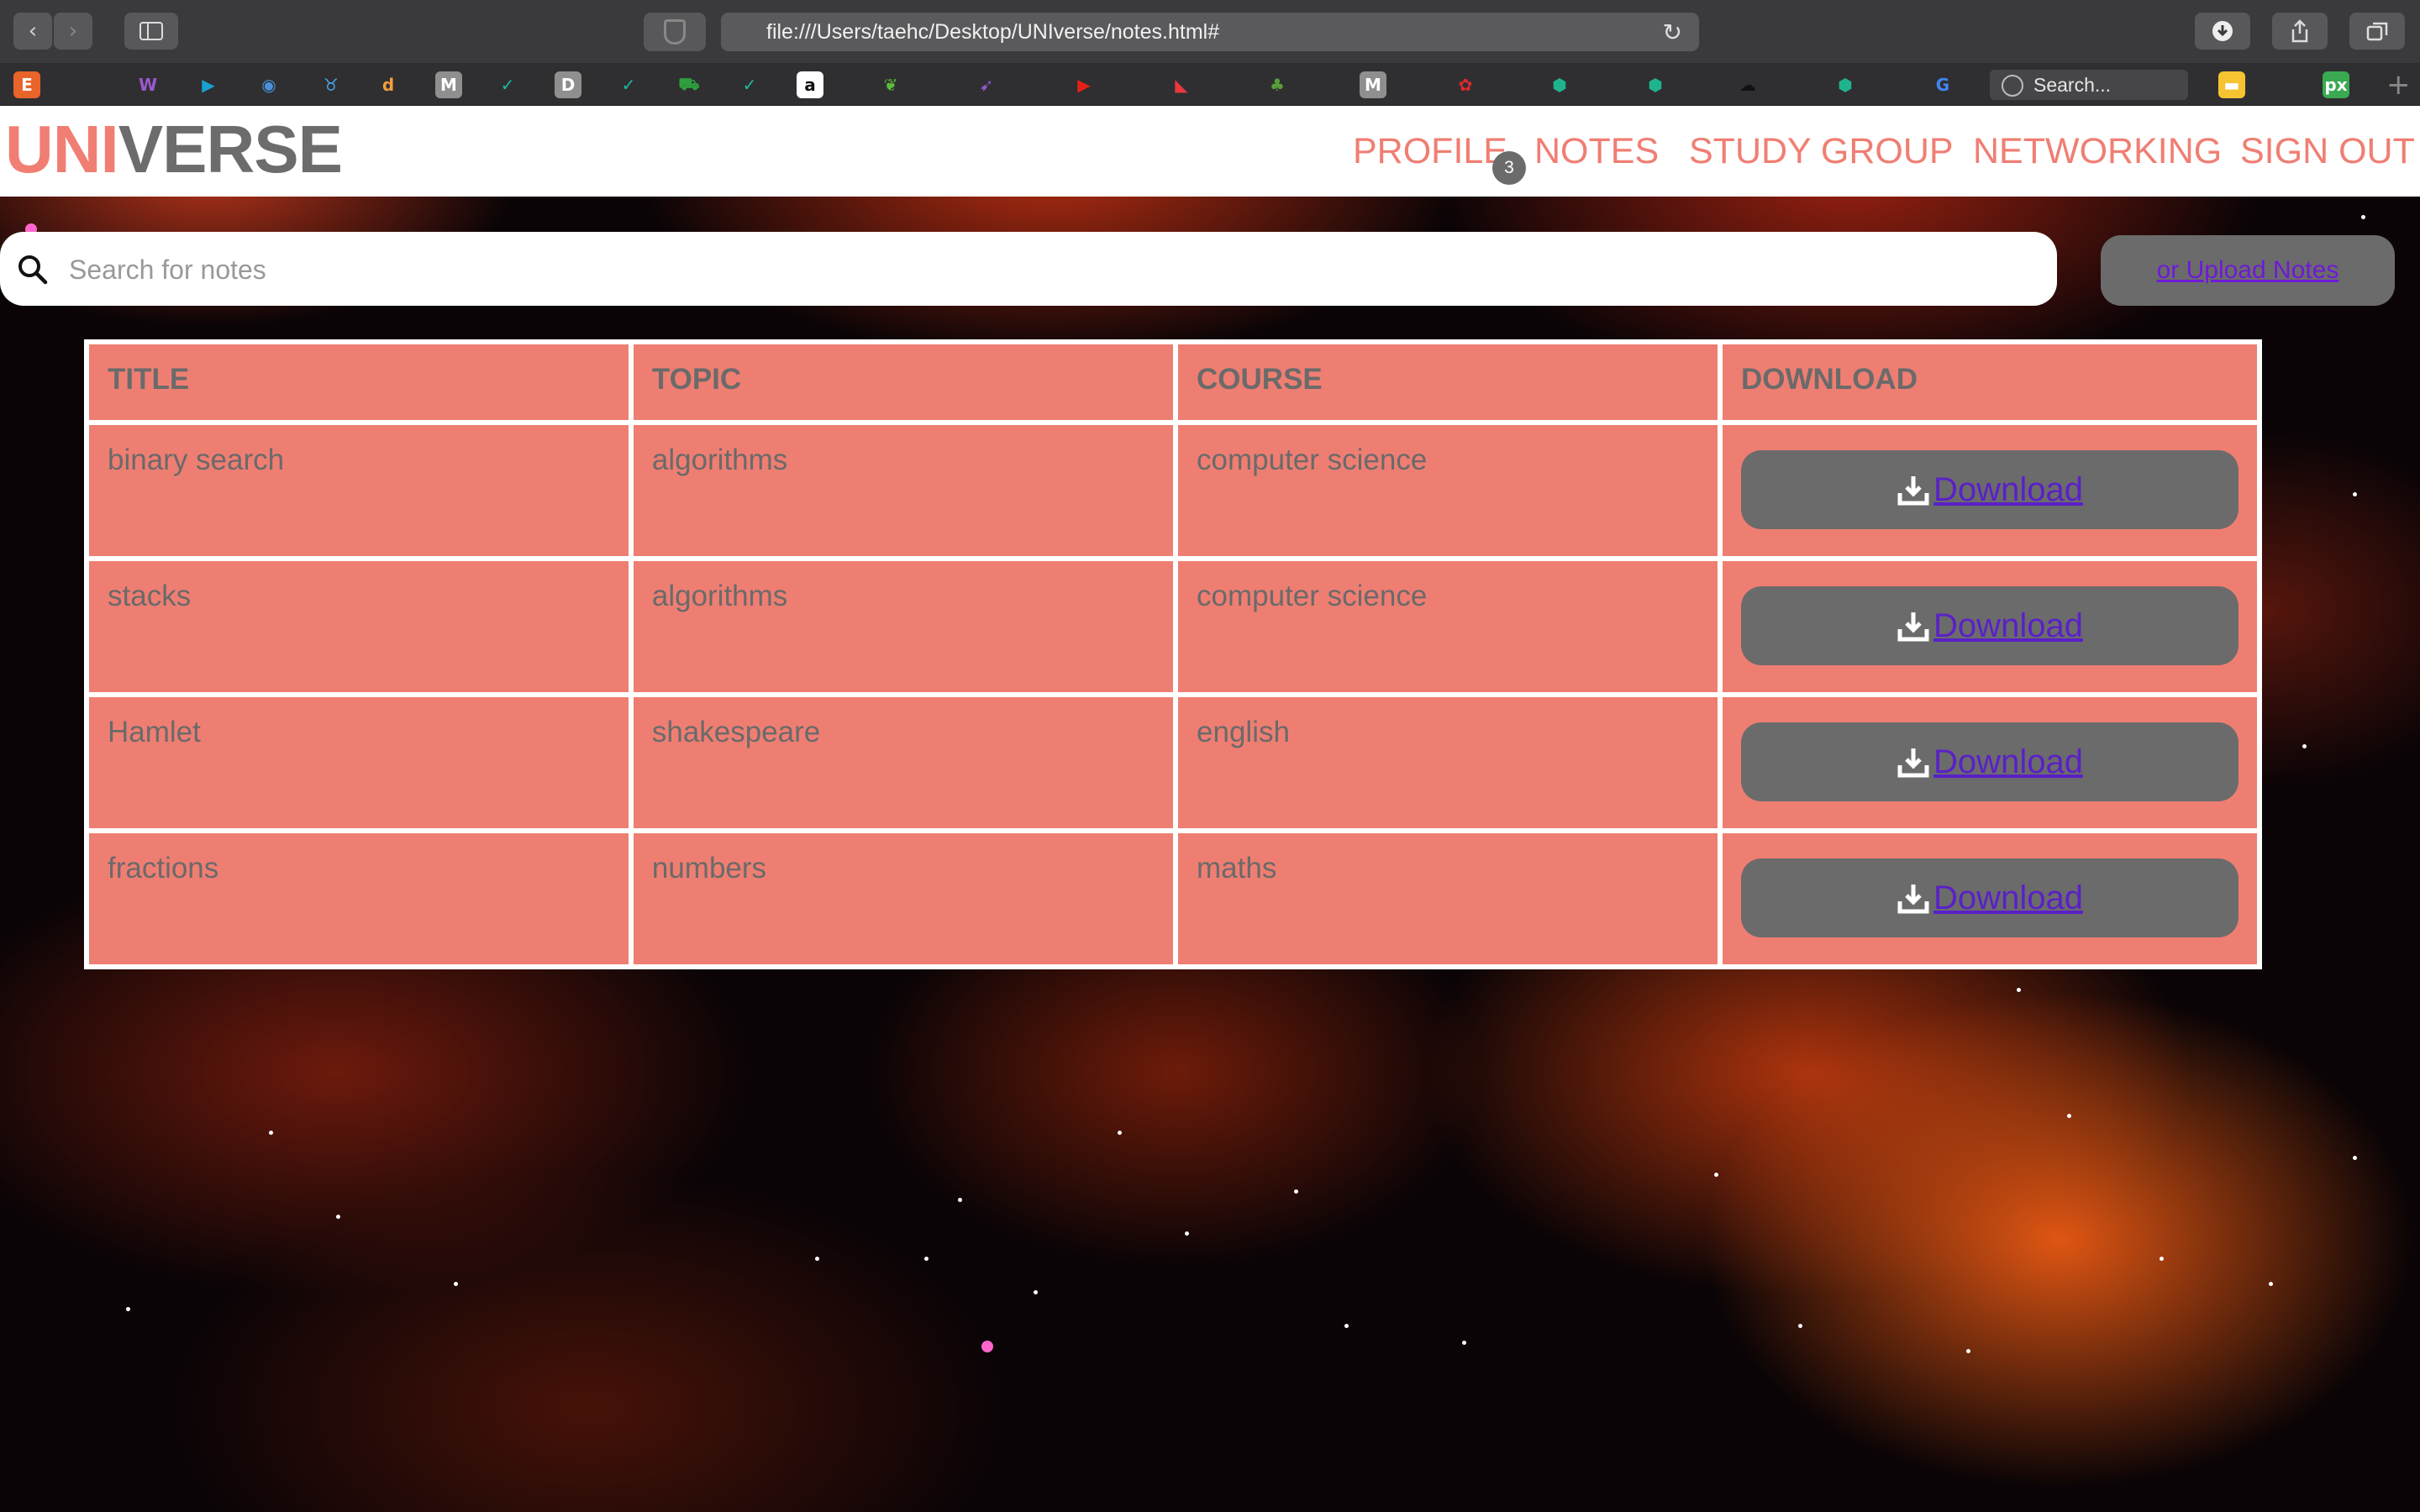 The width and height of the screenshot is (2420, 1512). Describe the element at coordinates (33, 270) in the screenshot. I see `search-icon` at that location.